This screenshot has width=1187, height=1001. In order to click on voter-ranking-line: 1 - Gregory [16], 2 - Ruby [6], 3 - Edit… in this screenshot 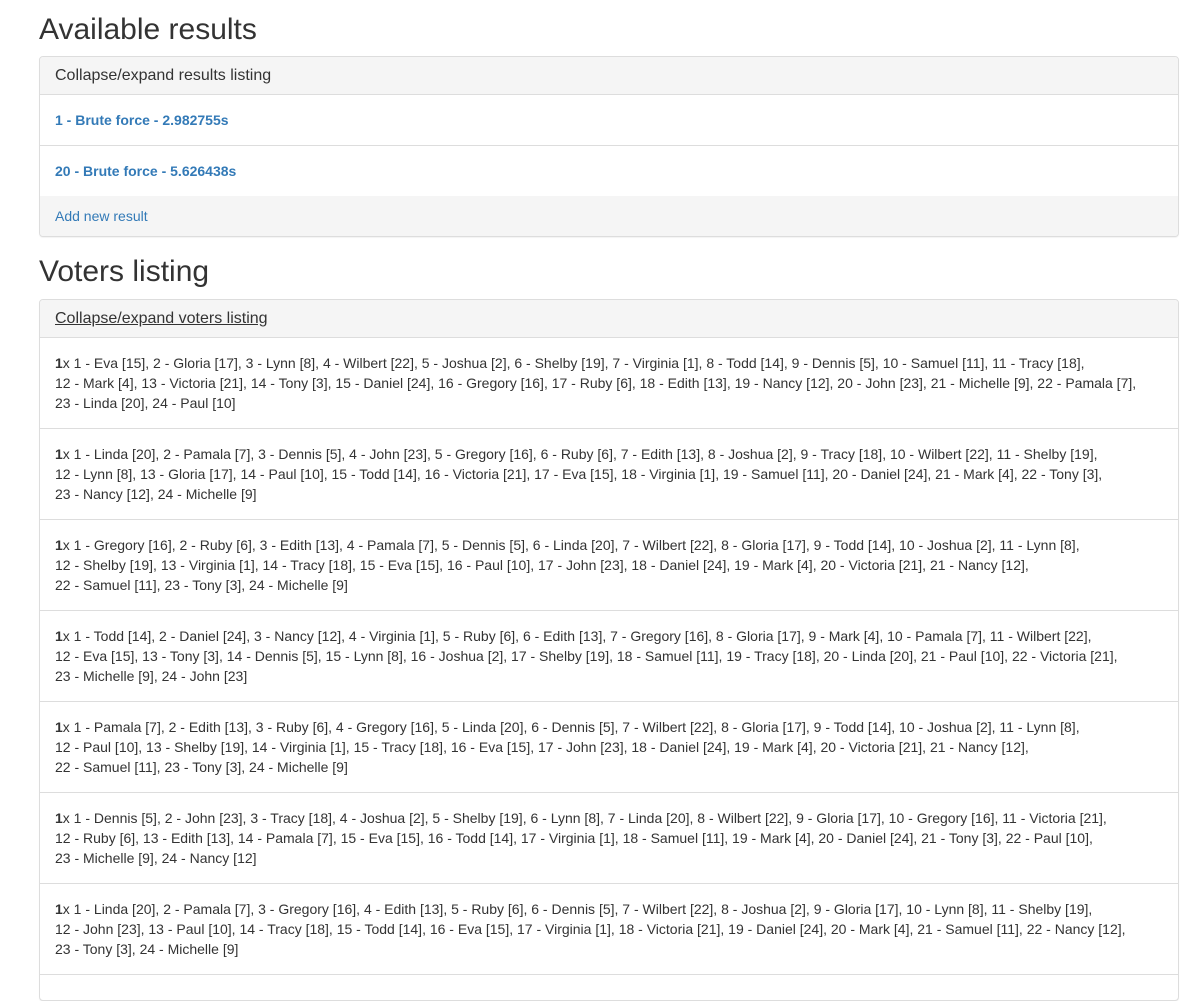, I will do `click(574, 545)`.